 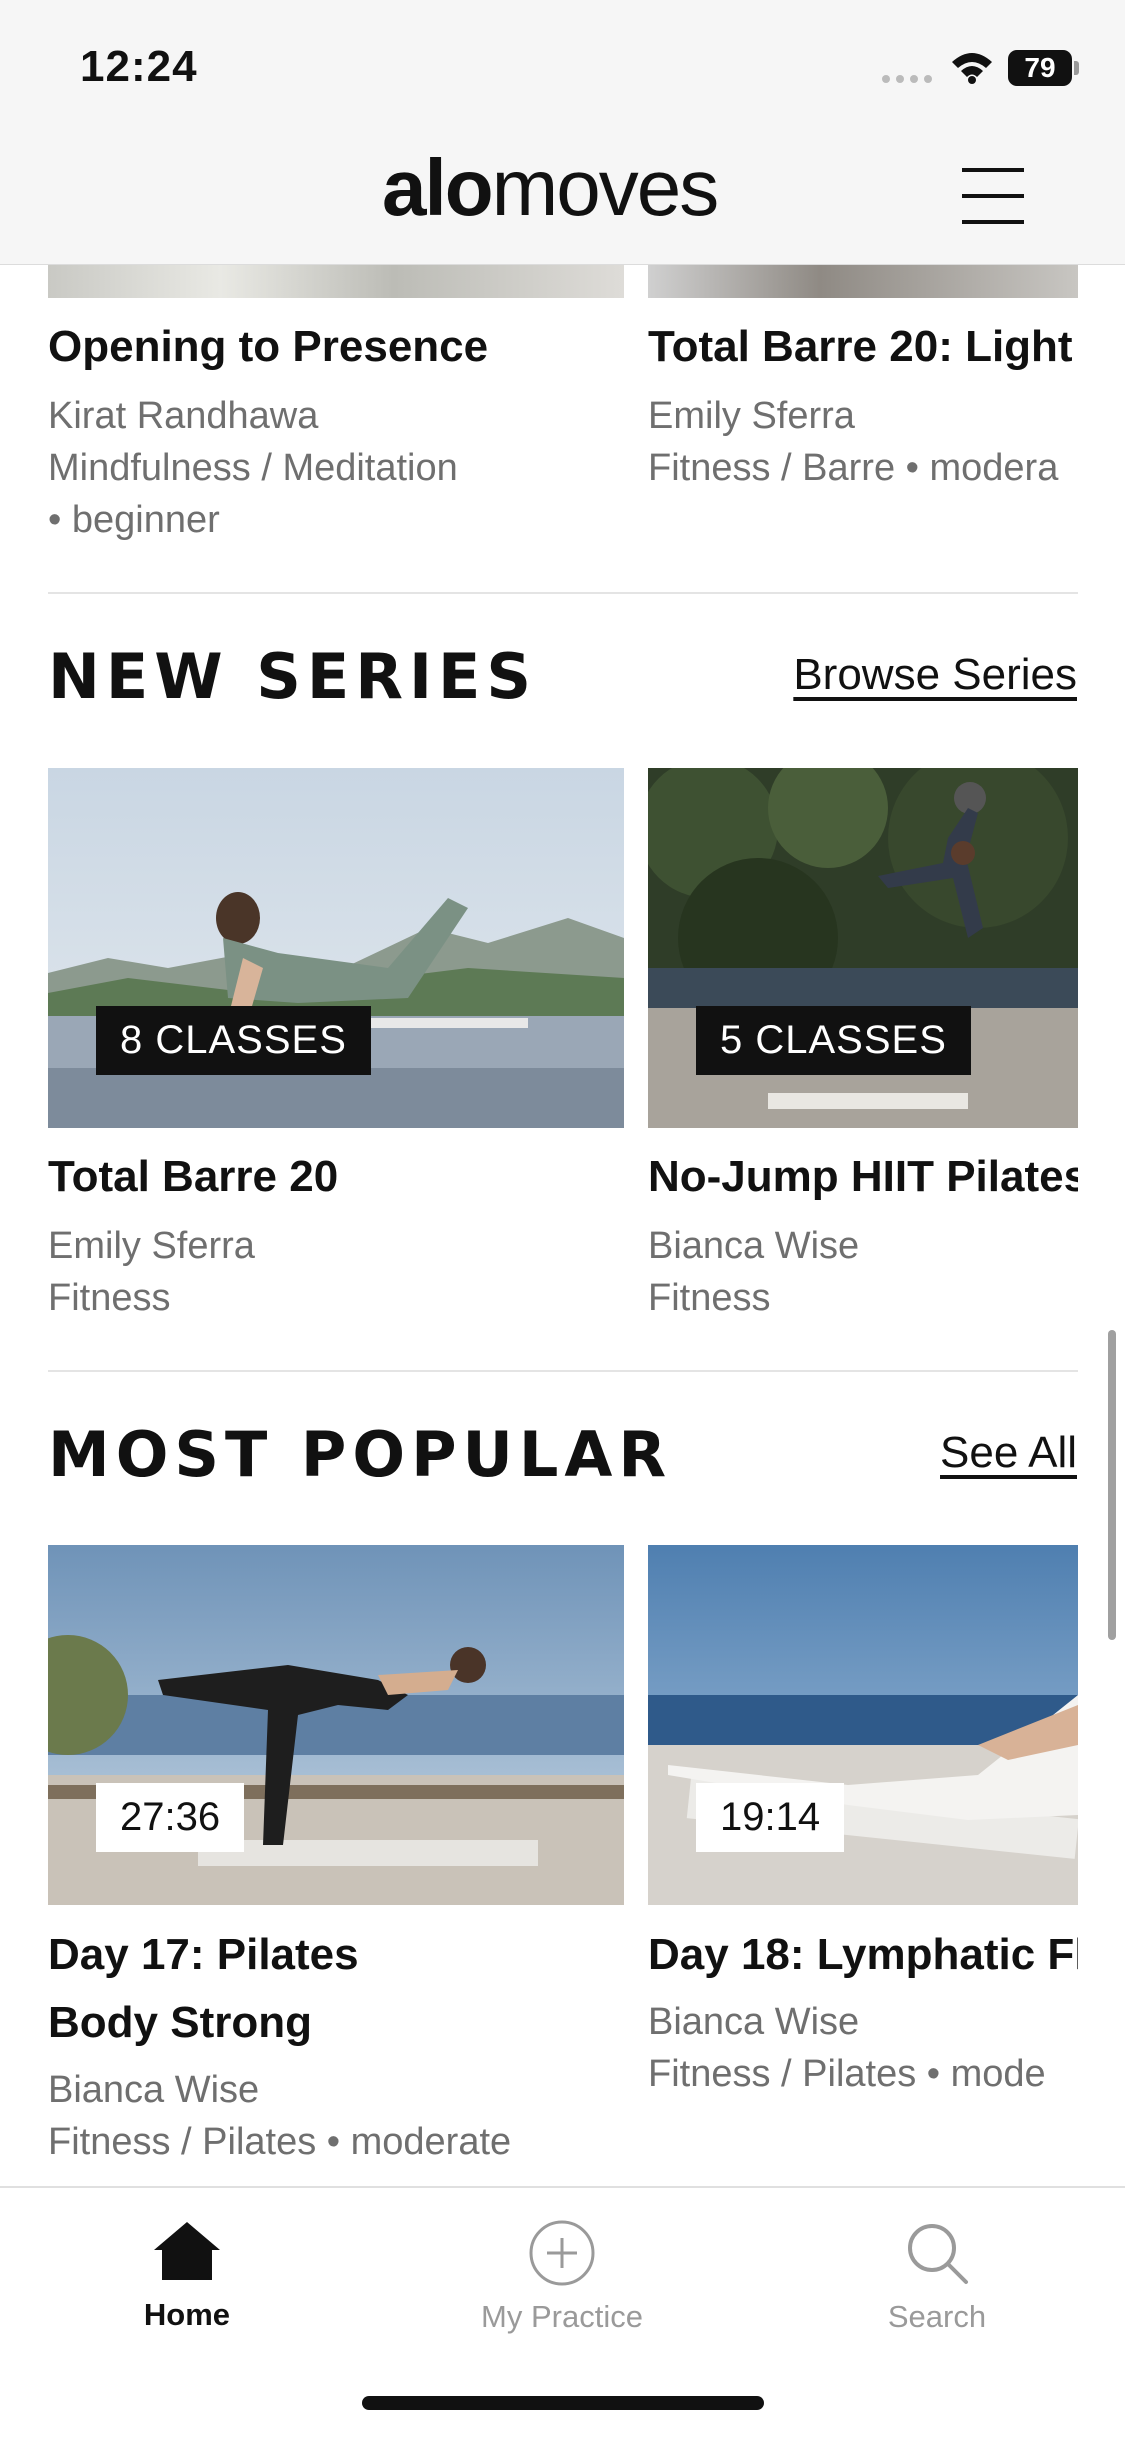 I want to click on class-card-image: 19:14, so click(x=863, y=1725).